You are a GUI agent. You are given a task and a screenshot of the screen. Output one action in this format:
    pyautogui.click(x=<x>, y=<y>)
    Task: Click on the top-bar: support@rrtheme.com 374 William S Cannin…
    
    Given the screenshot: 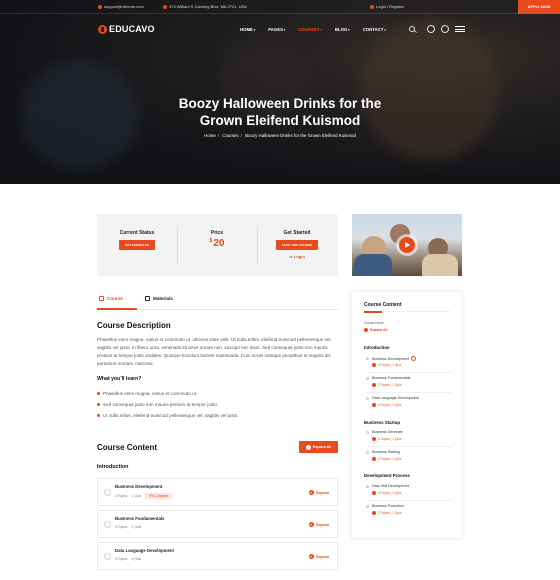 What is the action you would take?
    pyautogui.click(x=280, y=7)
    